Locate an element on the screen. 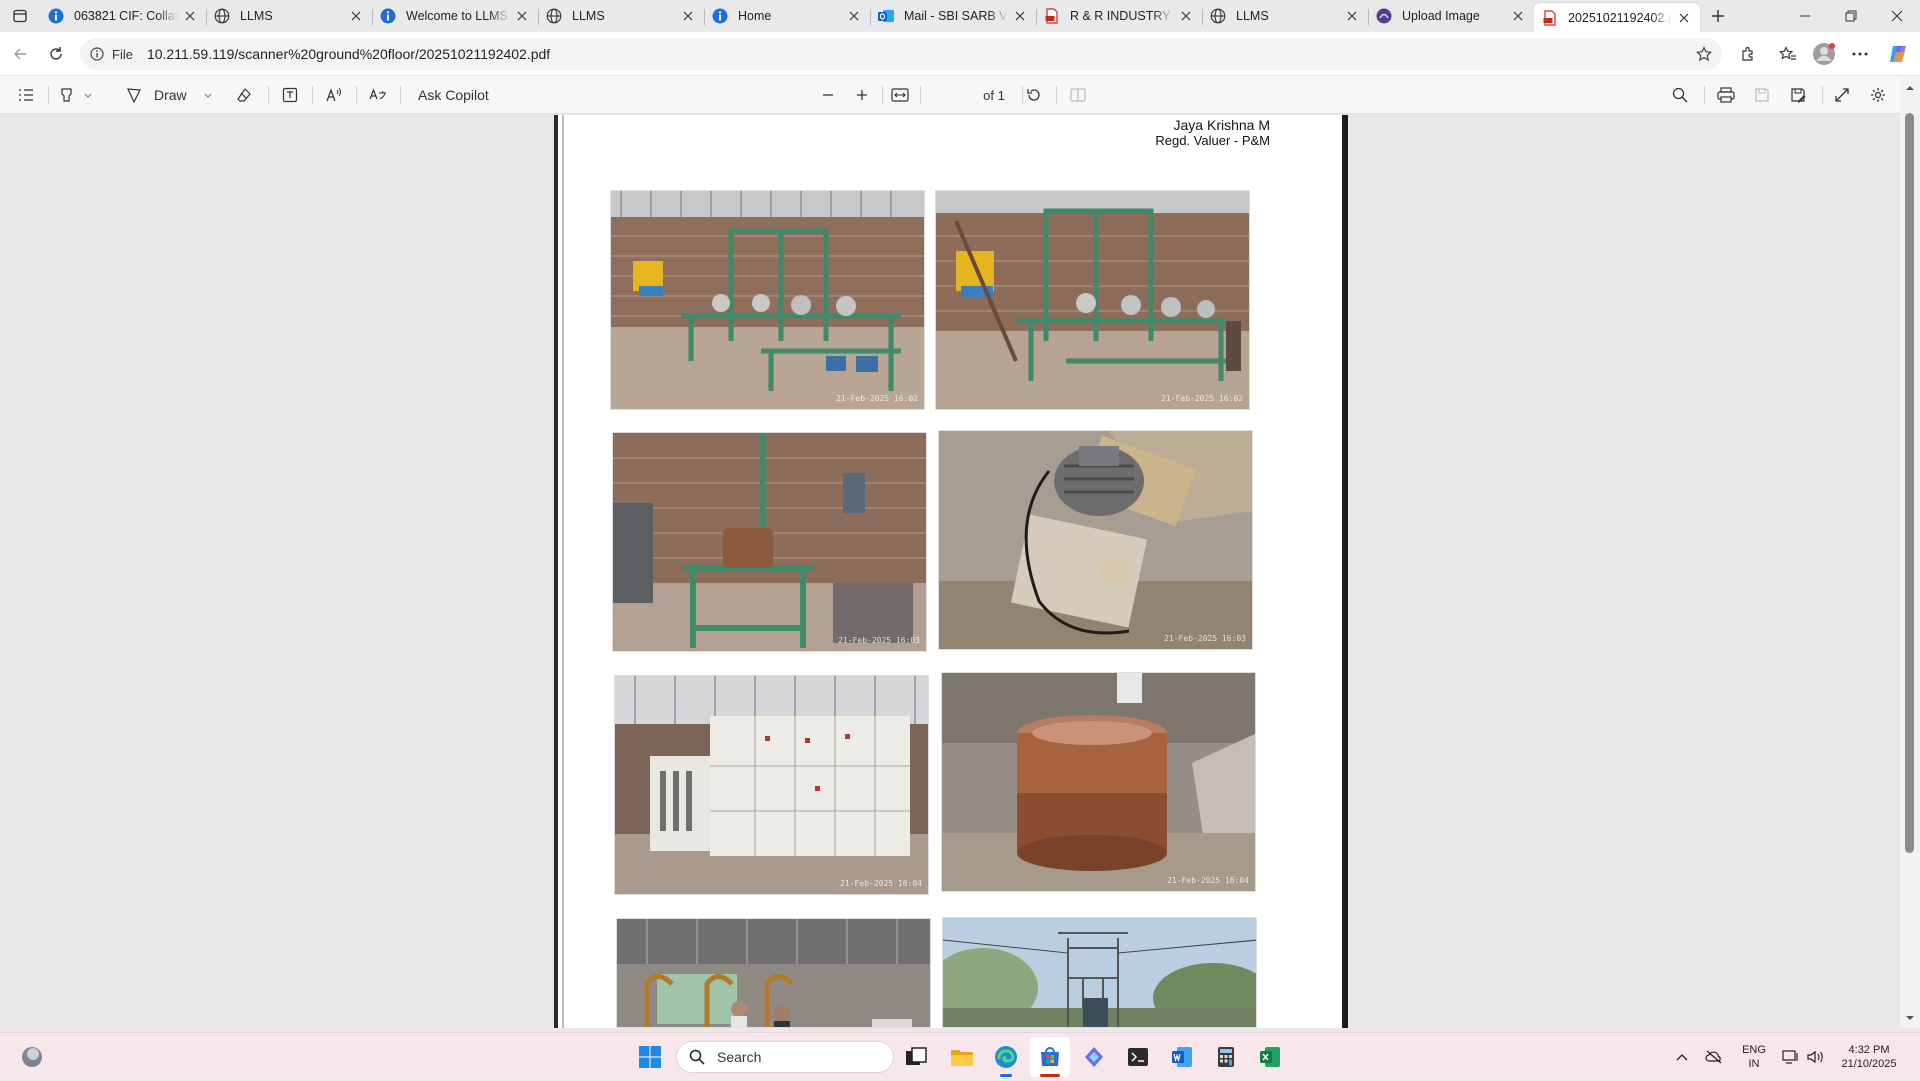  show-hidden-icons is located at coordinates (1682, 1057).